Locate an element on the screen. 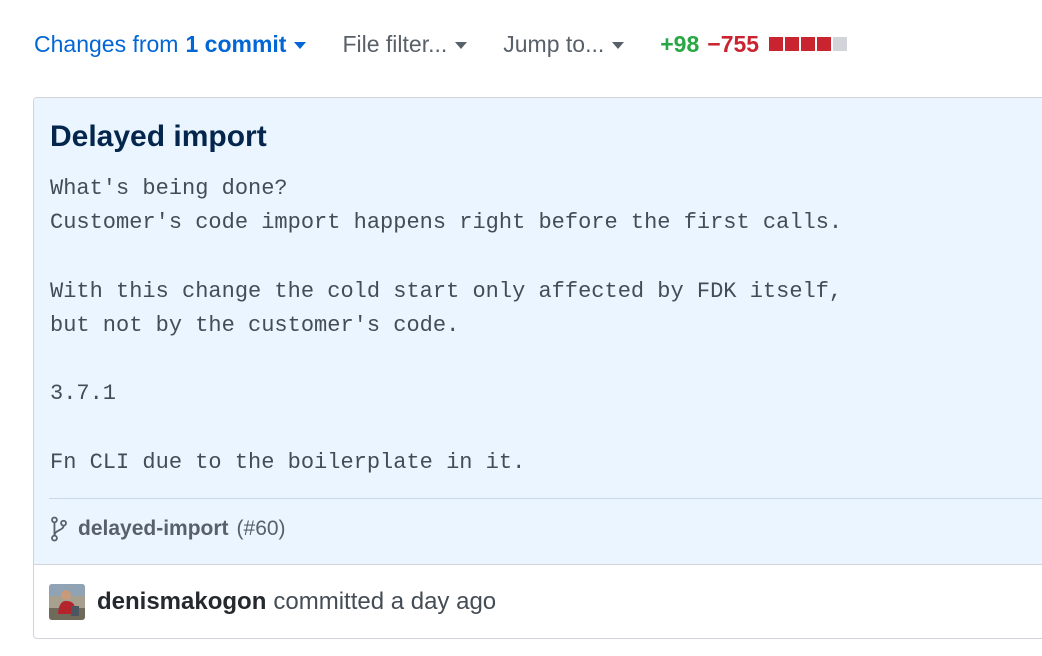 The width and height of the screenshot is (1042, 656). diffstat: +98 −755 is located at coordinates (754, 44).